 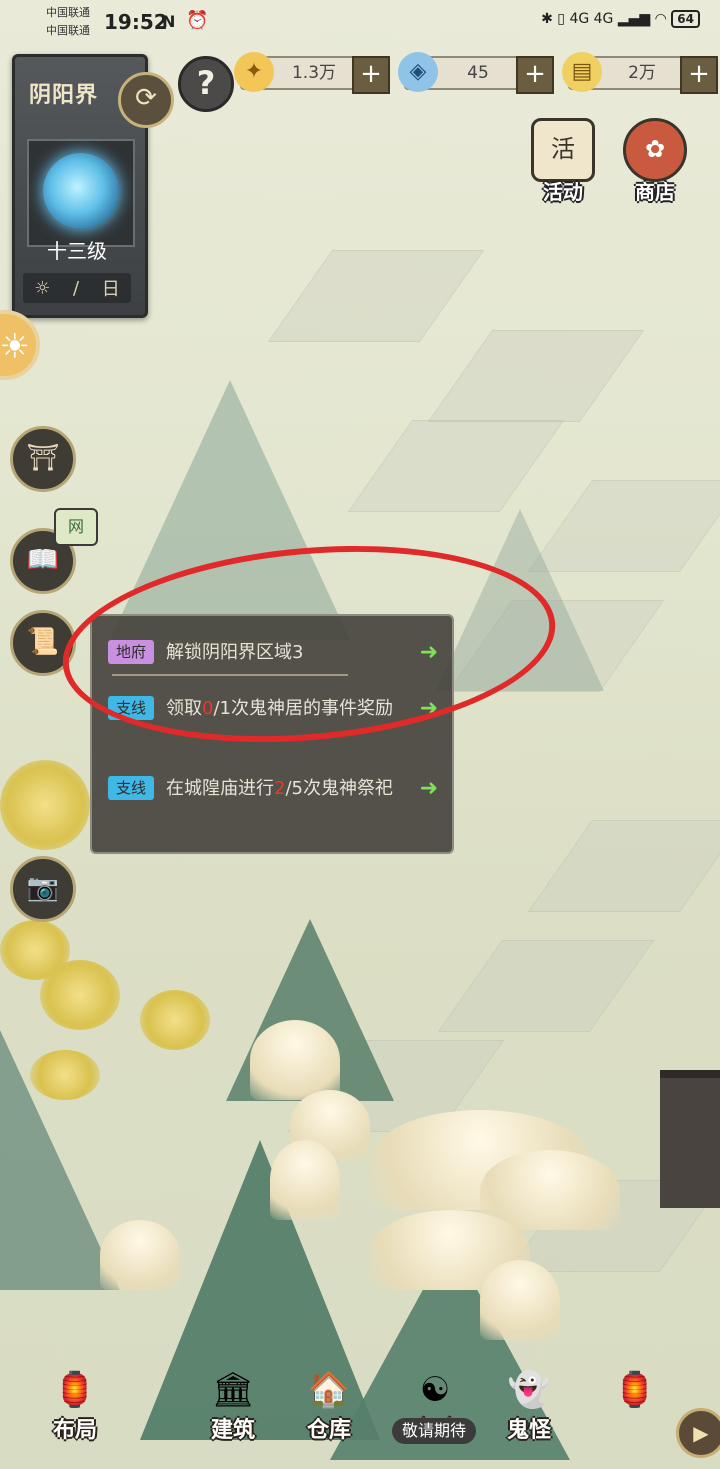 I want to click on ghost-soul-icon: ☯, so click(x=435, y=1390).